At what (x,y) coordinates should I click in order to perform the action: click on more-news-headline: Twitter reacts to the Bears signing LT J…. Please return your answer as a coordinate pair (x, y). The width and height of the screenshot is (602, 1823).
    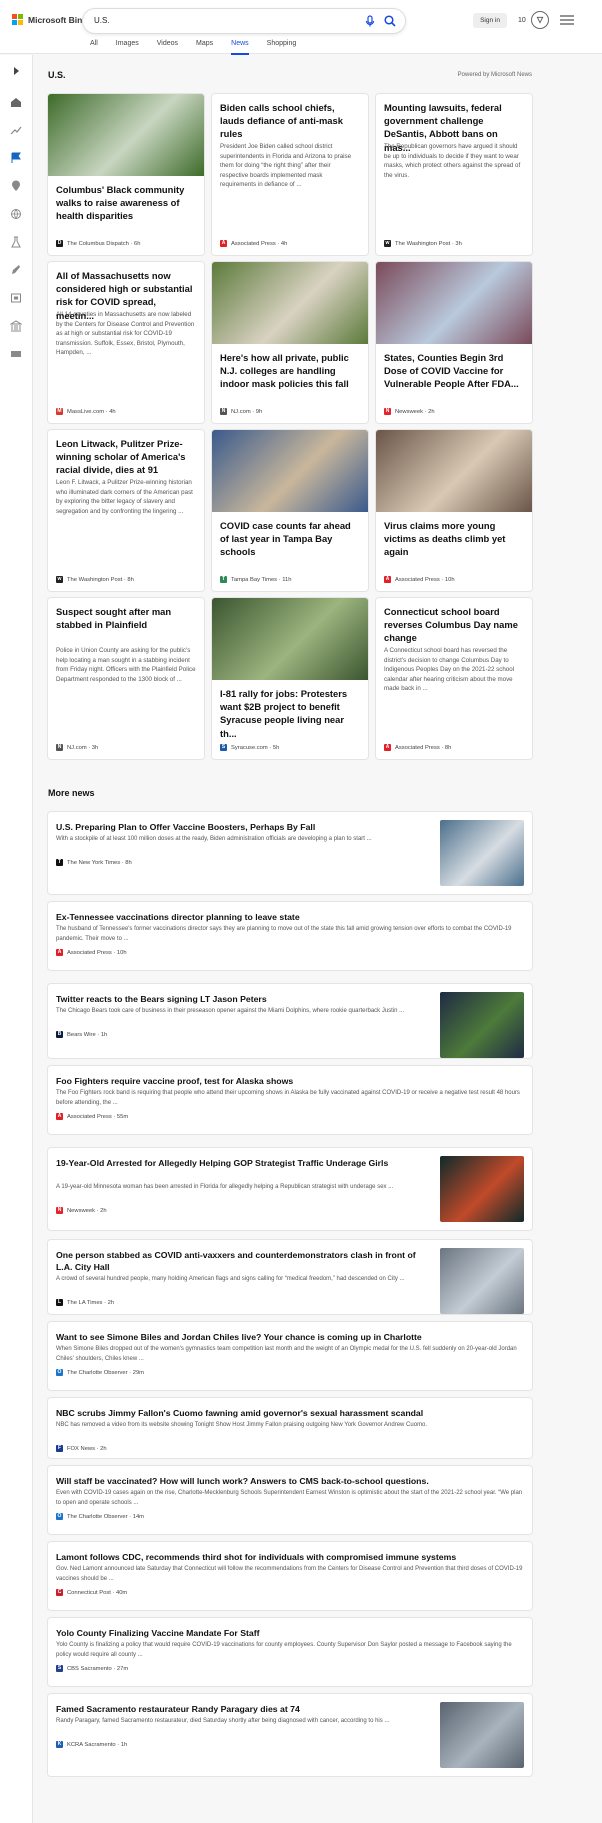
    Looking at the image, I should click on (242, 999).